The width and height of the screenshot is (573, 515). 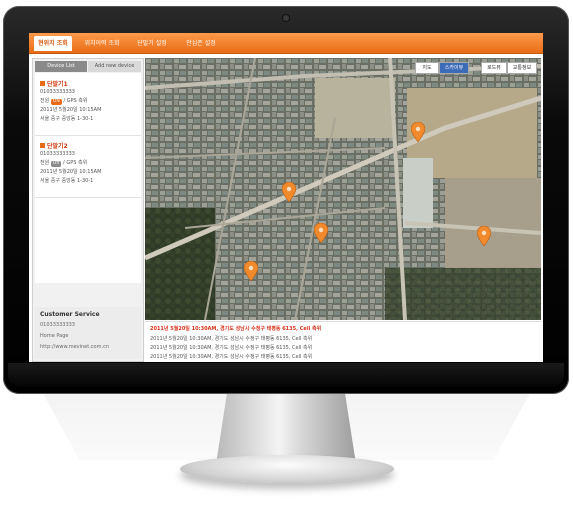 What do you see at coordinates (74, 347) in the screenshot?
I see `cs-homepage-link: http://www.mevinet.com.cn` at bounding box center [74, 347].